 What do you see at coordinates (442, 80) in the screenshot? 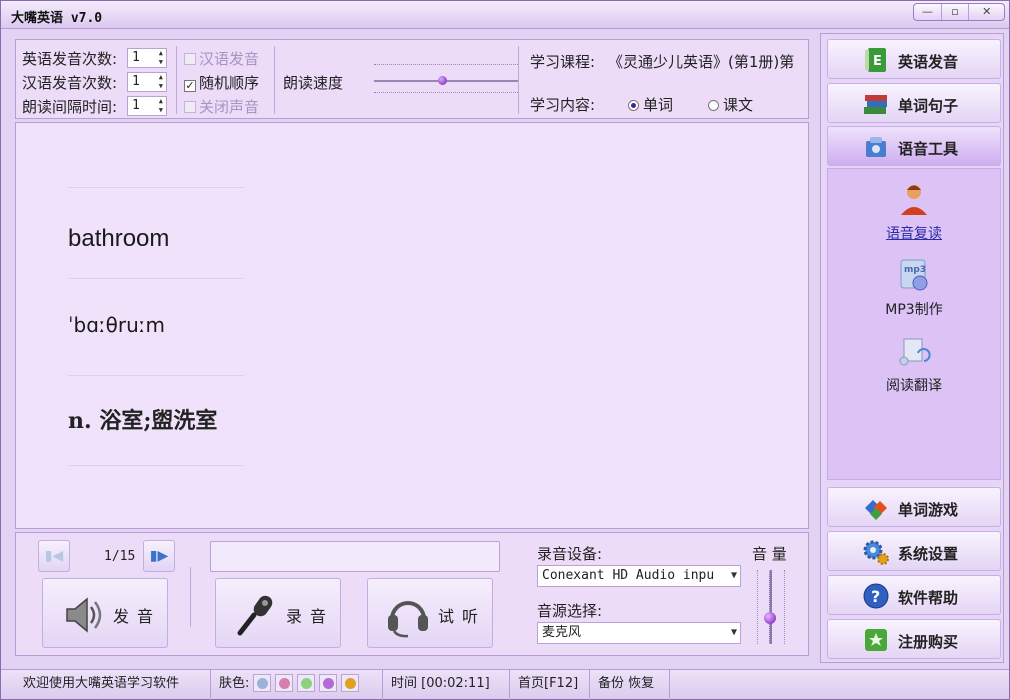
I see `speed-slider-handle` at bounding box center [442, 80].